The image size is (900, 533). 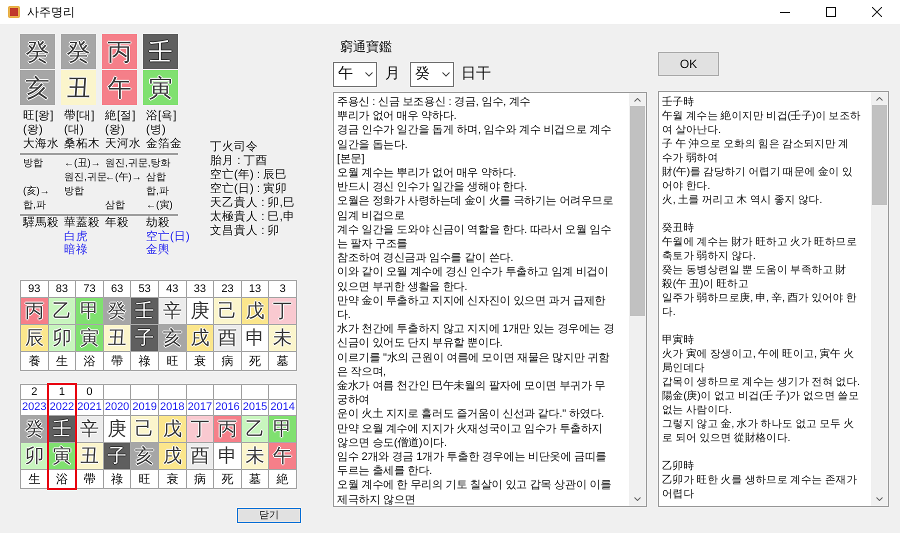 What do you see at coordinates (89, 479) in the screenshot?
I see `stage-label: 帶` at bounding box center [89, 479].